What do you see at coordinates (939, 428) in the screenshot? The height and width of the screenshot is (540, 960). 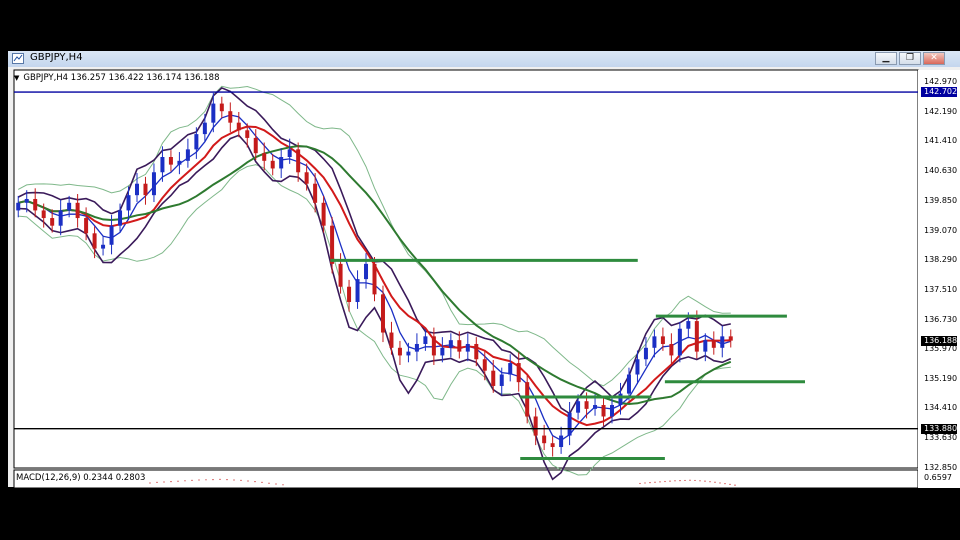 I see `price-marker: 133.880` at bounding box center [939, 428].